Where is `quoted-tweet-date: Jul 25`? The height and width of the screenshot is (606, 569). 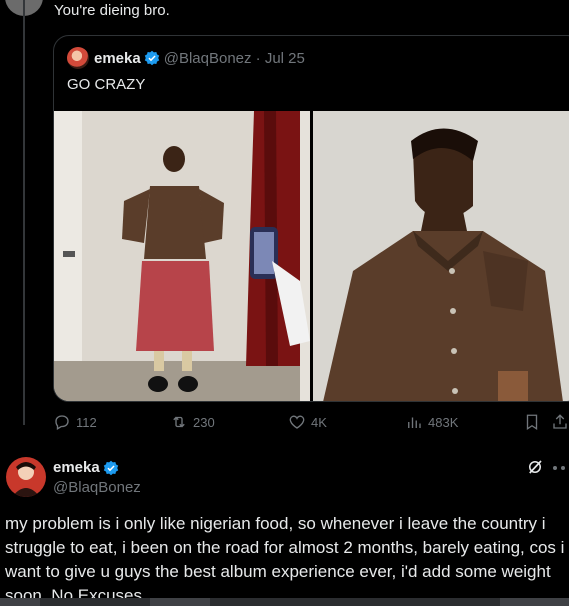 quoted-tweet-date: Jul 25 is located at coordinates (285, 58).